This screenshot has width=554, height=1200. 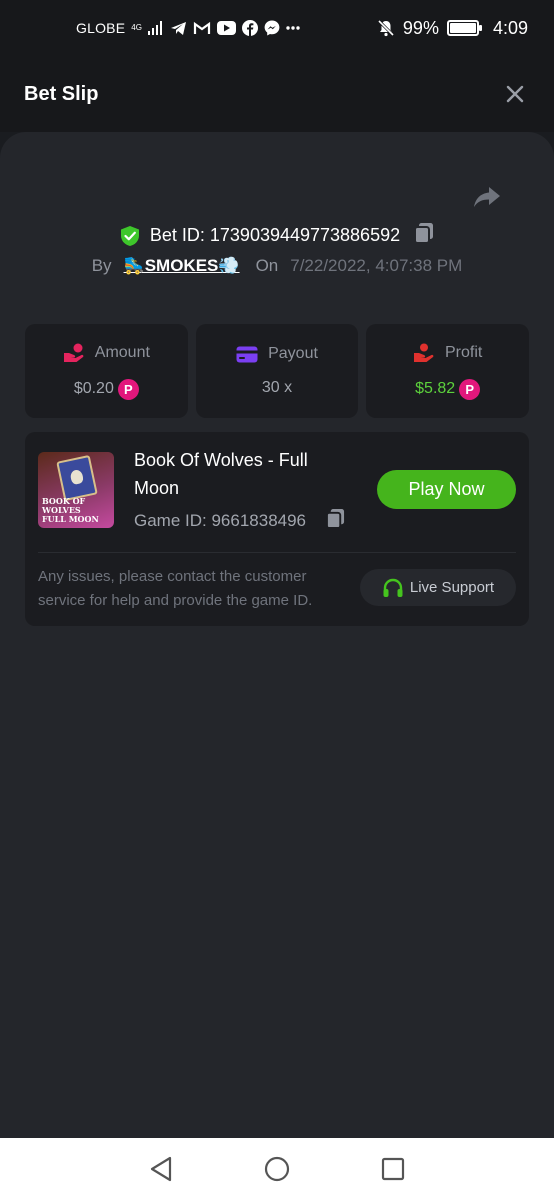 I want to click on close-icon, so click(x=515, y=94).